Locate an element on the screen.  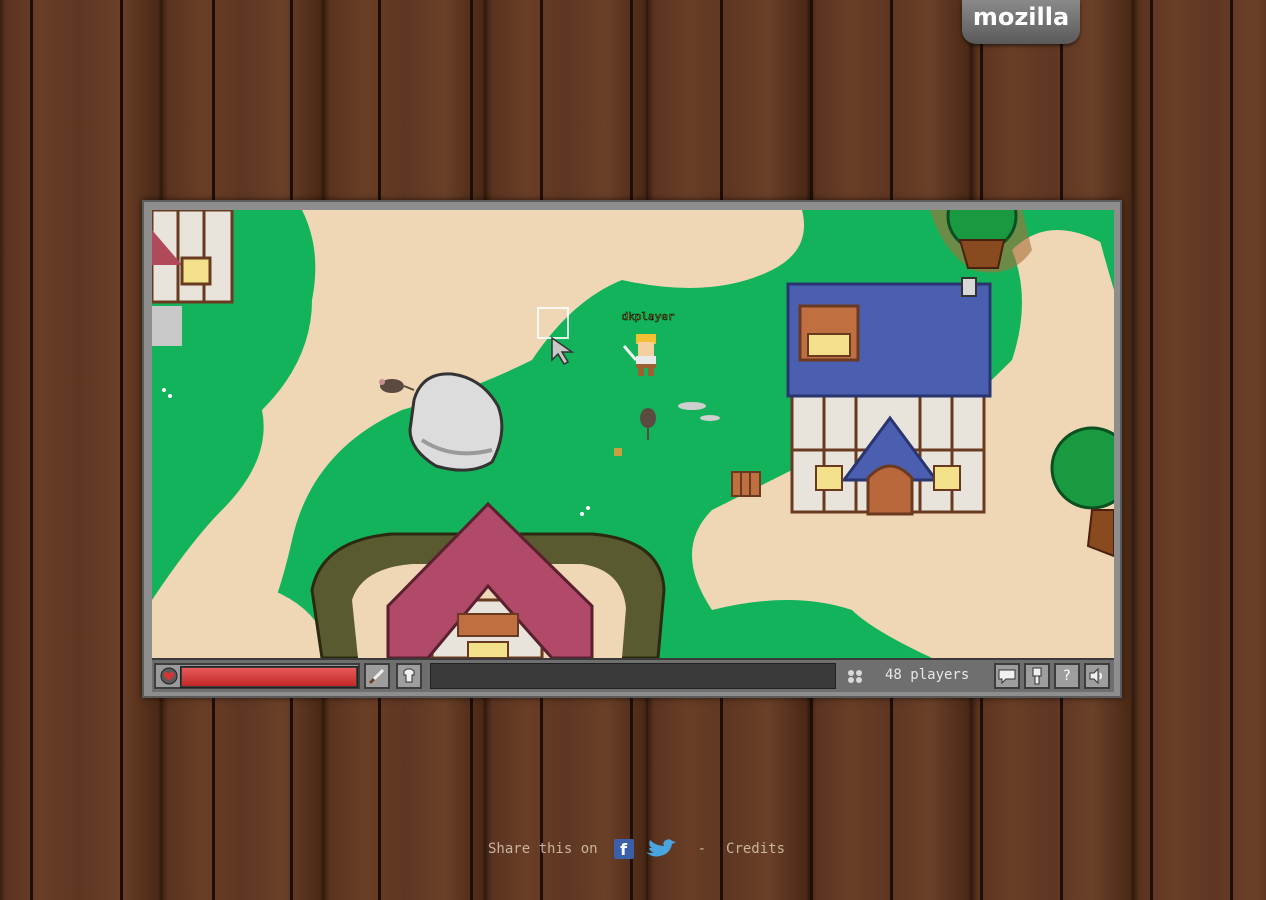
sound-button is located at coordinates (1097, 676).